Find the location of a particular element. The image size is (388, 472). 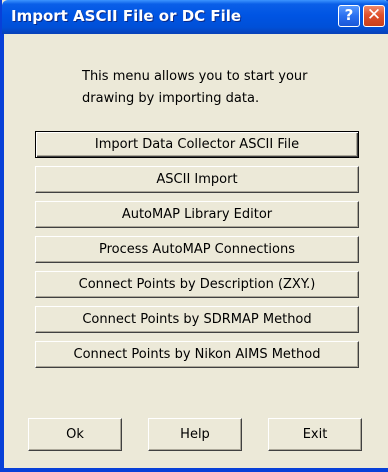

help-button: Help is located at coordinates (195, 434).